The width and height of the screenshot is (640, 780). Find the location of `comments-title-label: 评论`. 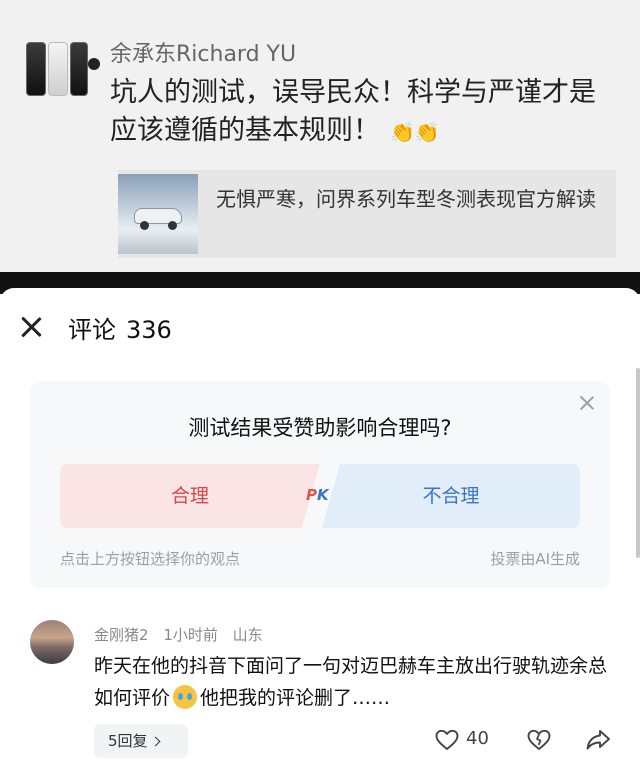

comments-title-label: 评论 is located at coordinates (92, 330).